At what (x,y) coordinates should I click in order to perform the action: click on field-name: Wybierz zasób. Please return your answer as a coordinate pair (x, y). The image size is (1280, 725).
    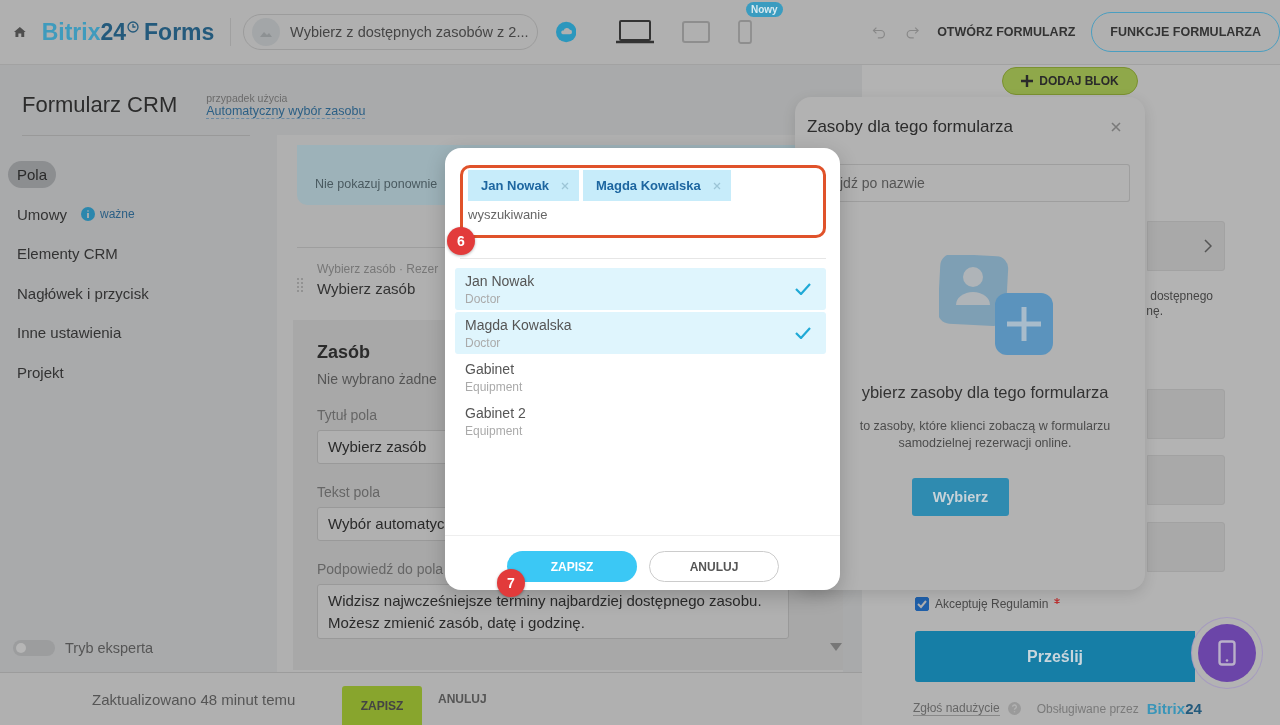
    Looking at the image, I should click on (367, 288).